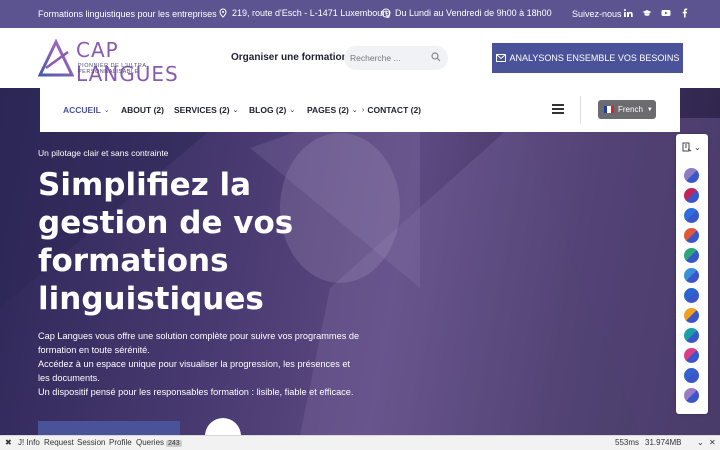  I want to click on analyse-needs-button: ANALYSONS ENSEMBLE VOS BESOINS, so click(587, 58).